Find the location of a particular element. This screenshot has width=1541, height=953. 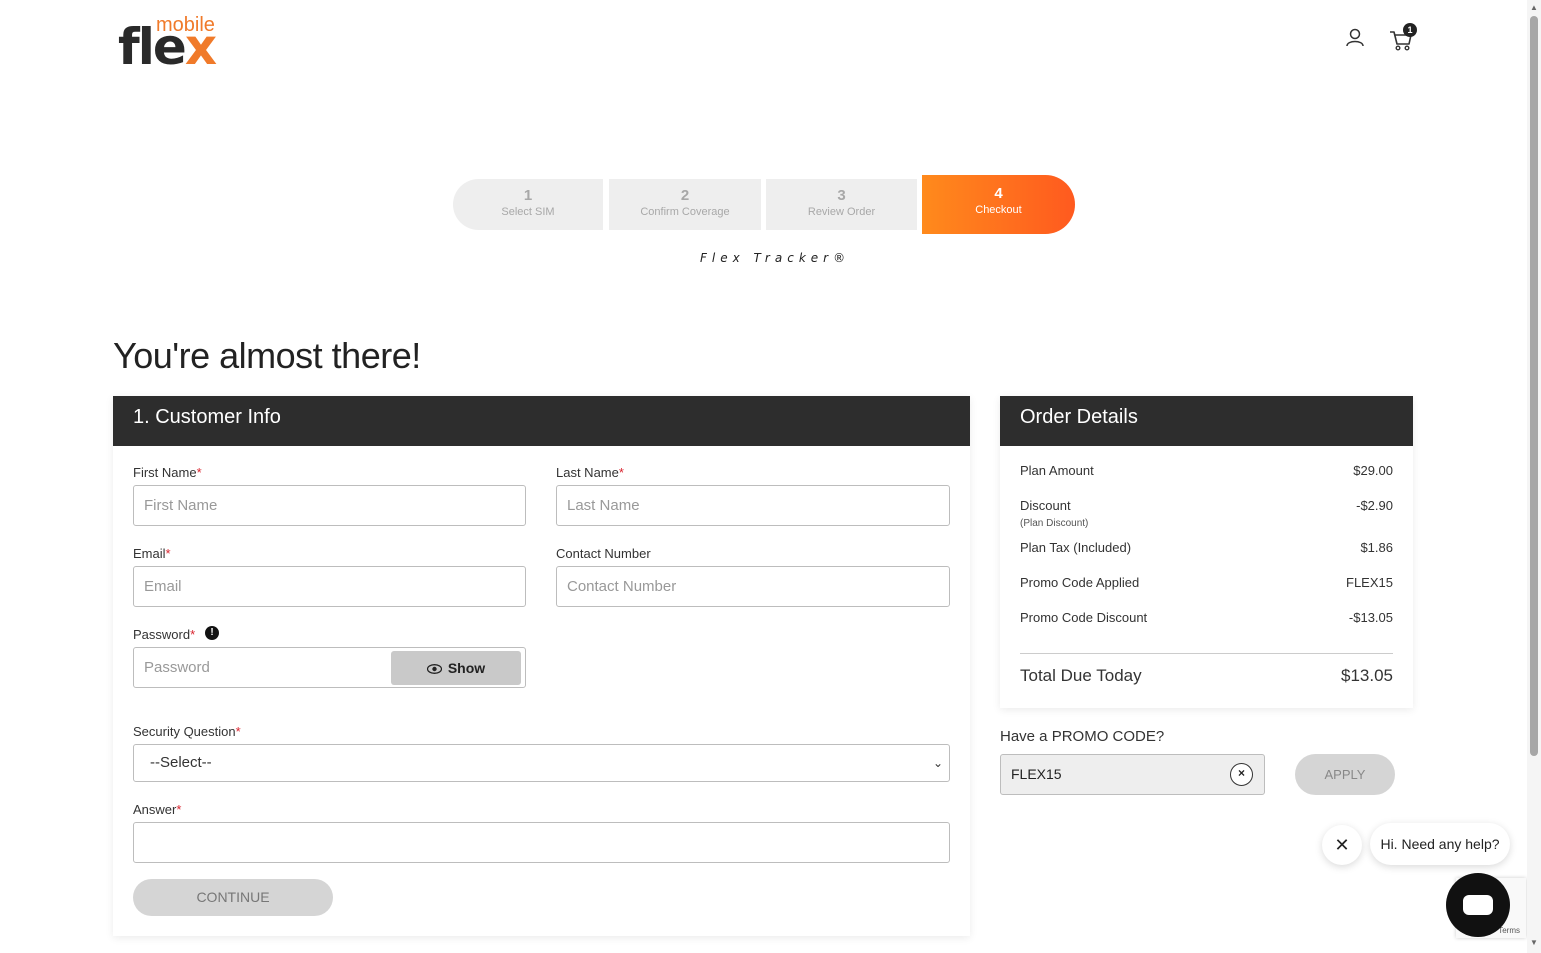

security-question-label: Security Question* is located at coordinates (187, 731).